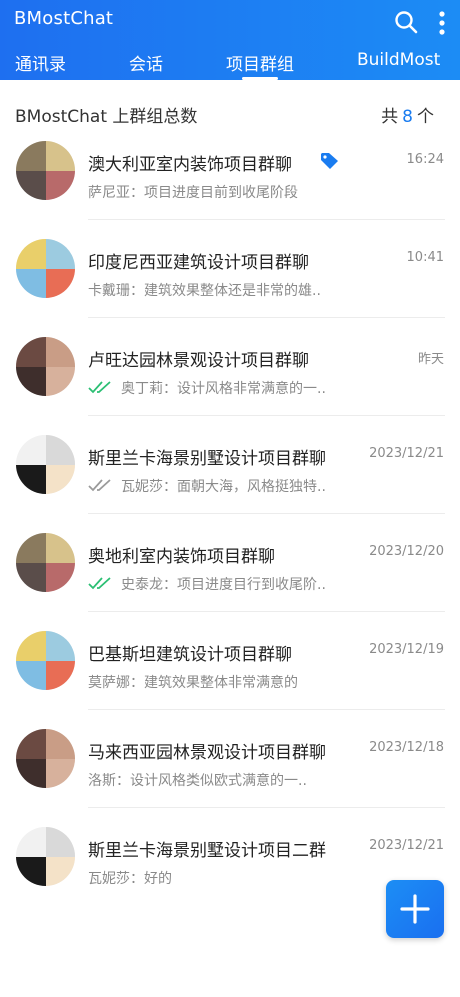 The height and width of the screenshot is (997, 460). I want to click on group-row: 斯里兰卡海景别墅设计项目群聊 2023/12/21 瓦妮莎：面朝大海，风格挺独特.., so click(230, 465).